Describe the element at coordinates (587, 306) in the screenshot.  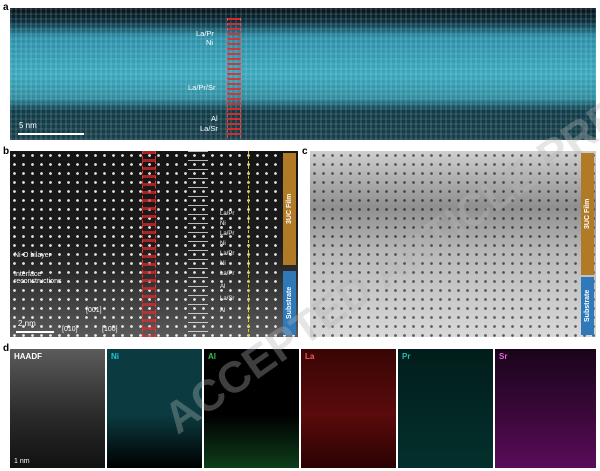
I see `substrate-side-label-c: Substrate` at that location.